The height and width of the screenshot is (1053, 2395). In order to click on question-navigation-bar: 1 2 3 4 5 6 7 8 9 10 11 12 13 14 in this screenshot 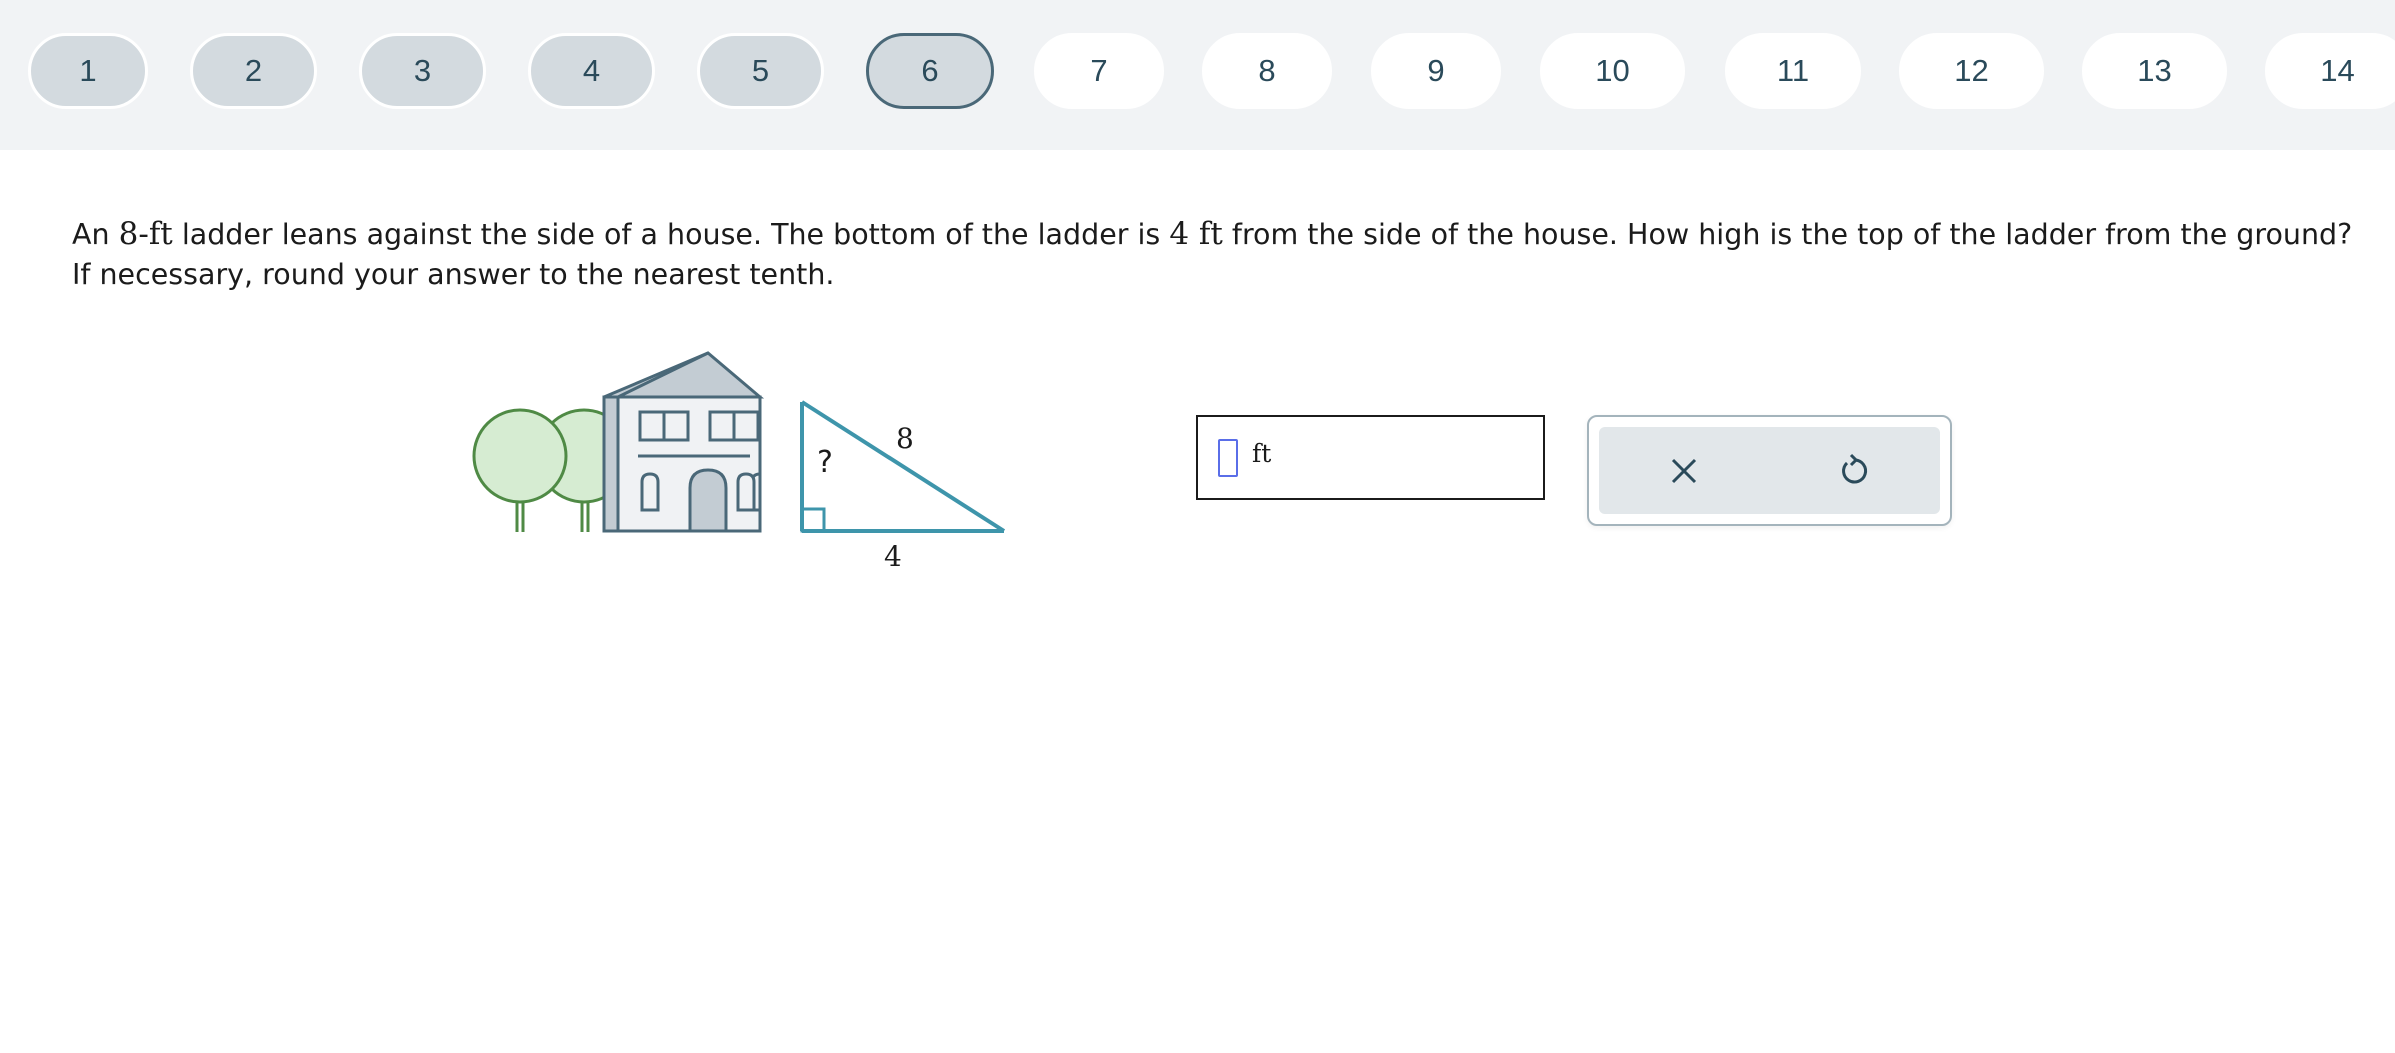, I will do `click(1197, 75)`.